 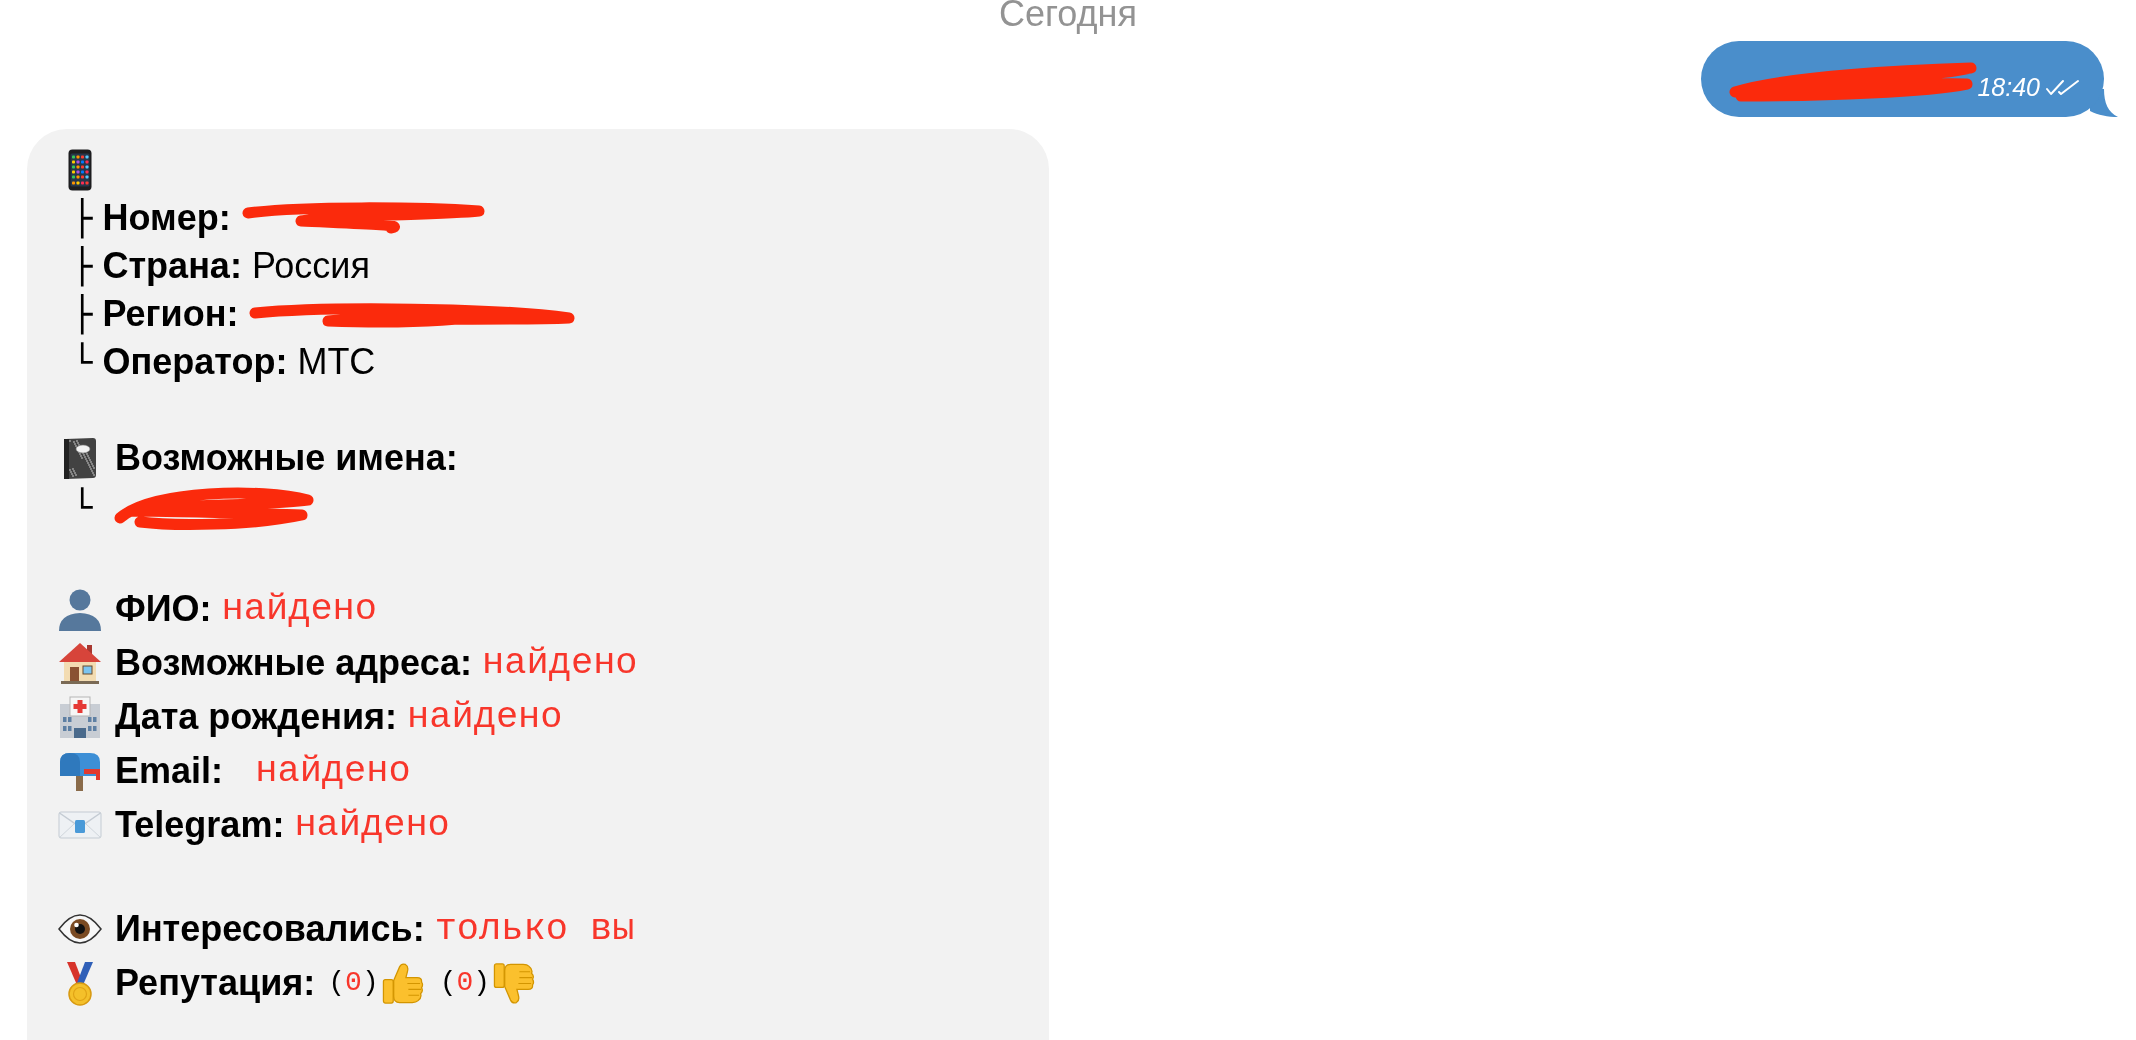 I want to click on hospital-icon, so click(x=80, y=717).